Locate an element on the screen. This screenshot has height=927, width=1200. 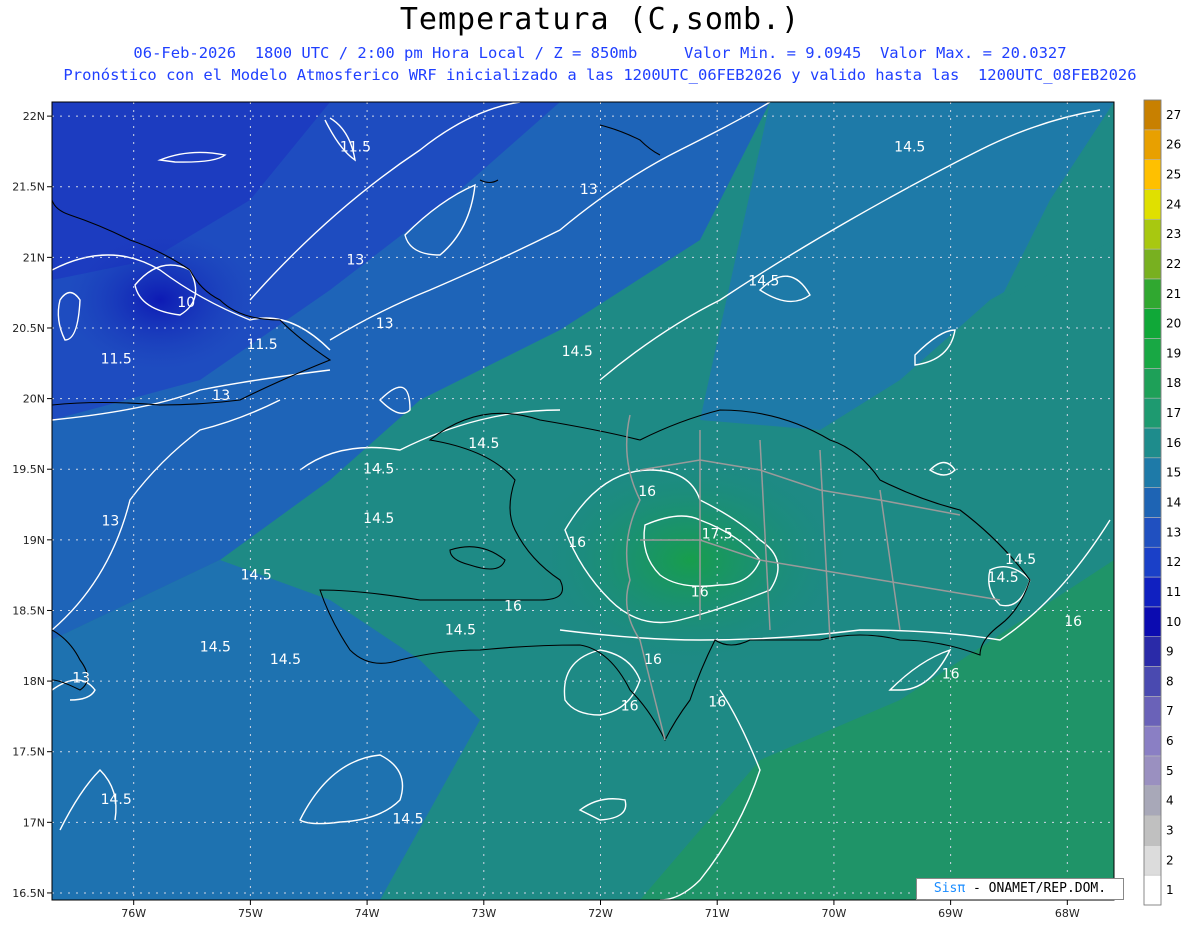
credit-box: Sisπ - ONAMET/REP.DOM. is located at coordinates (1020, 889).